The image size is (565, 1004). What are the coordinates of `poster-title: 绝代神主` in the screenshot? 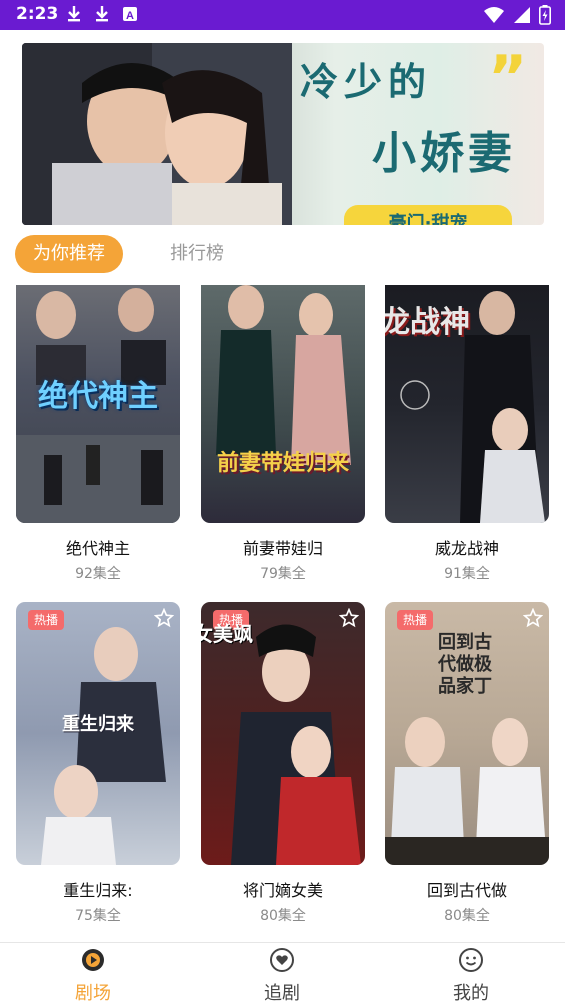 It's located at (98, 396).